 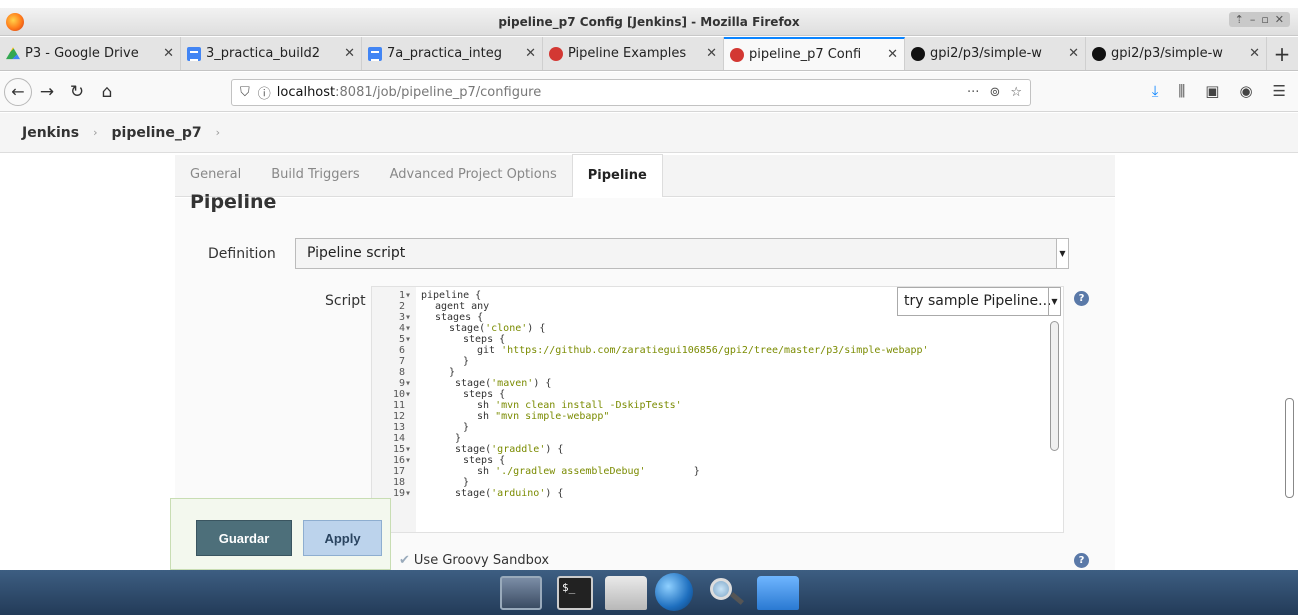 I want to click on breadcrumb-jenkins: Jenkins, so click(x=50, y=133).